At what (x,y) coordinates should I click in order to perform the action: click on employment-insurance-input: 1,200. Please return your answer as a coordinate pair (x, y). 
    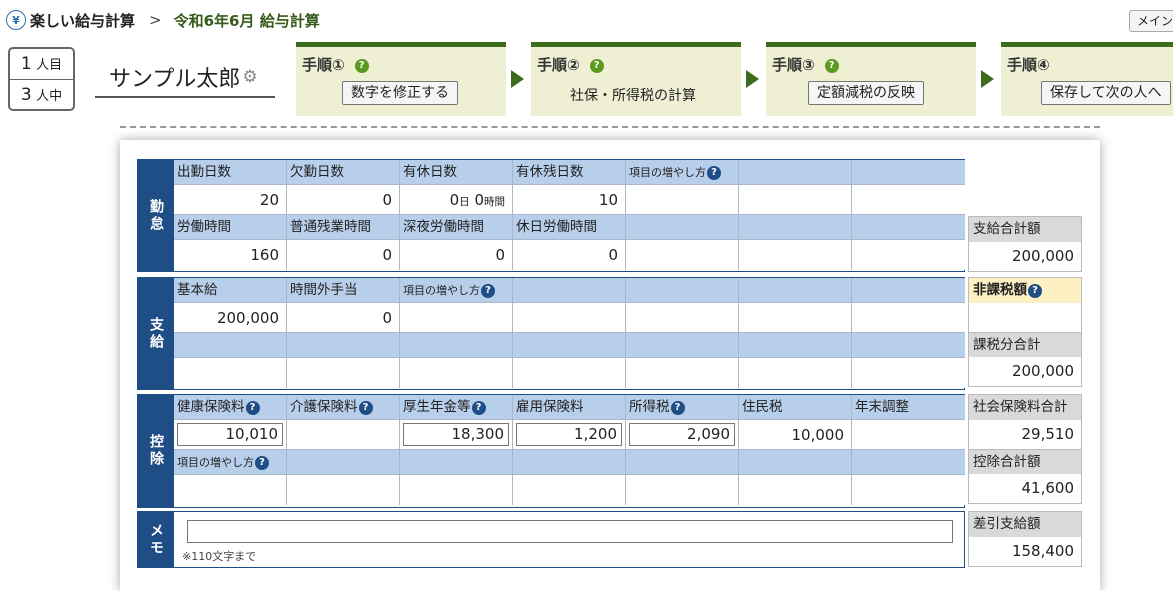
    Looking at the image, I should click on (569, 434).